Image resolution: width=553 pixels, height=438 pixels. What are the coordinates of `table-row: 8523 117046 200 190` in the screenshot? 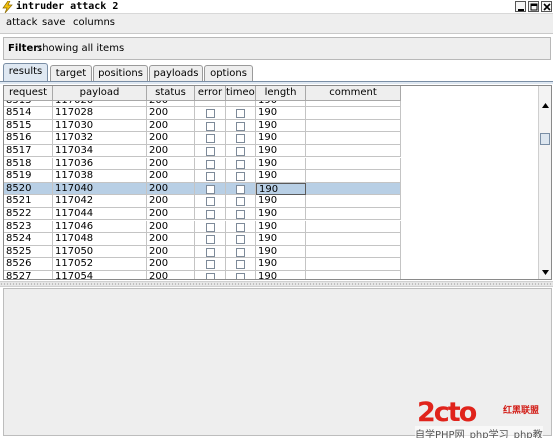 It's located at (202, 227).